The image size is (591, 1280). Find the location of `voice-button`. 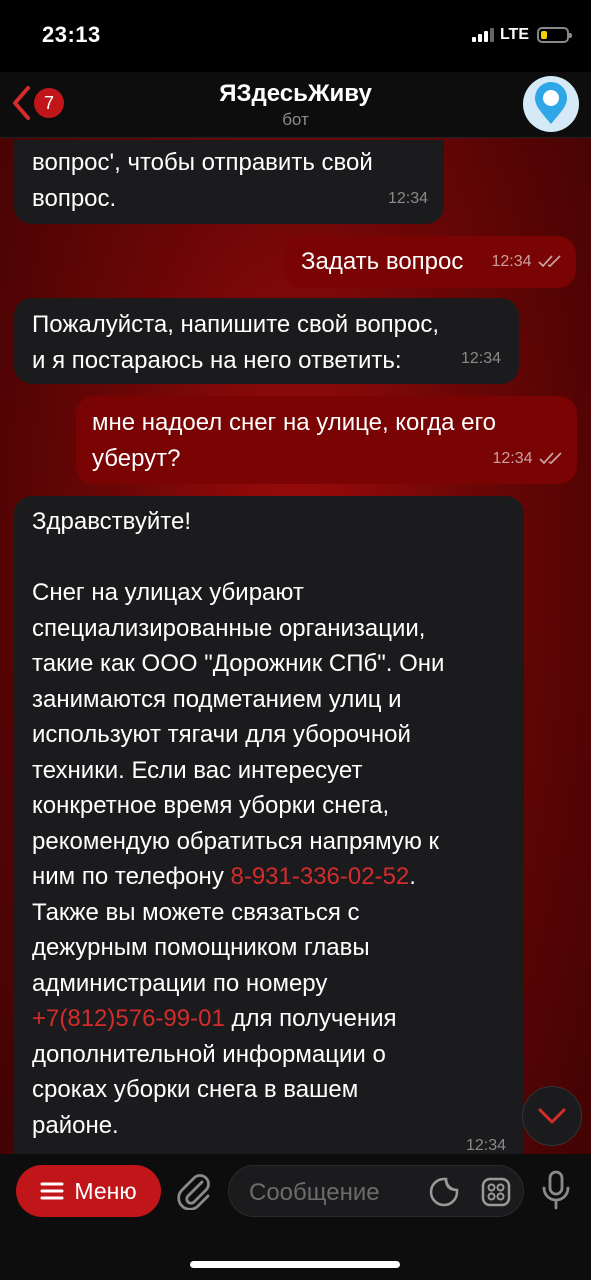

voice-button is located at coordinates (556, 1192).